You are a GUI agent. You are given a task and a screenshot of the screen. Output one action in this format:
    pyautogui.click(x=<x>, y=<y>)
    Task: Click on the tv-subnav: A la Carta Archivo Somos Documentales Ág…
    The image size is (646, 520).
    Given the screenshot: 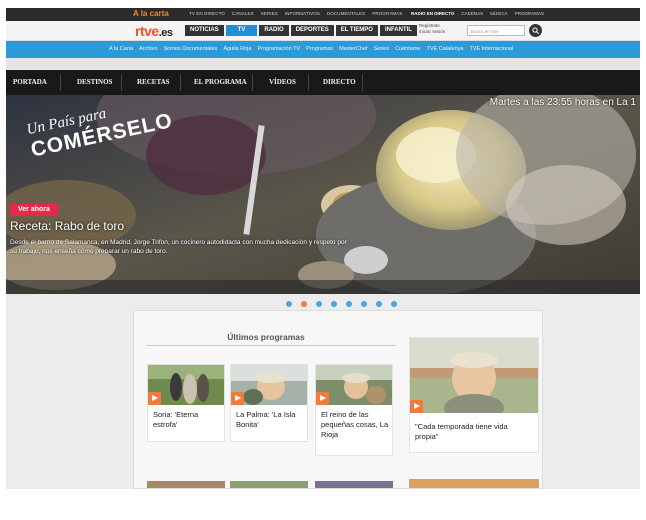 What is the action you would take?
    pyautogui.click(x=323, y=49)
    